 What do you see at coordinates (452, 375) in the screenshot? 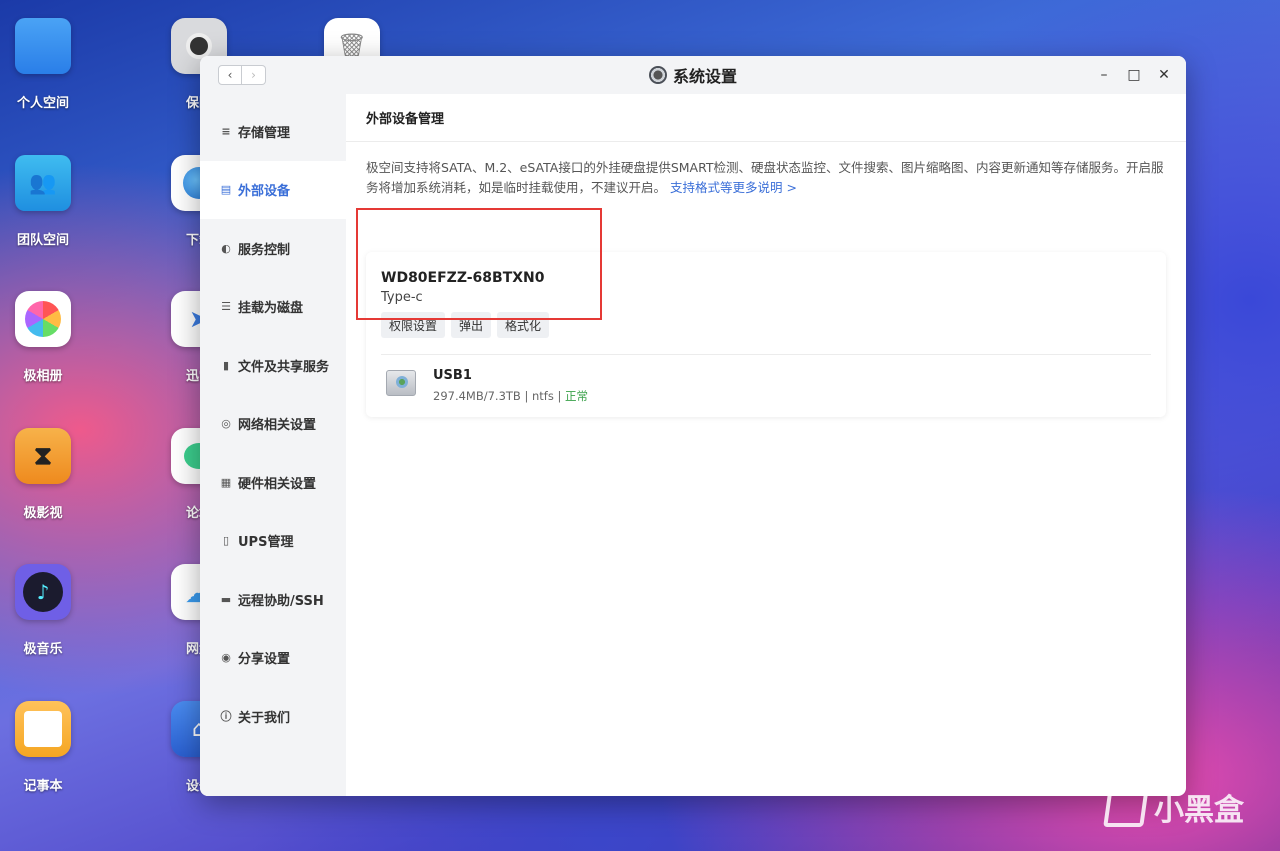
I see `partition-name: USB1` at bounding box center [452, 375].